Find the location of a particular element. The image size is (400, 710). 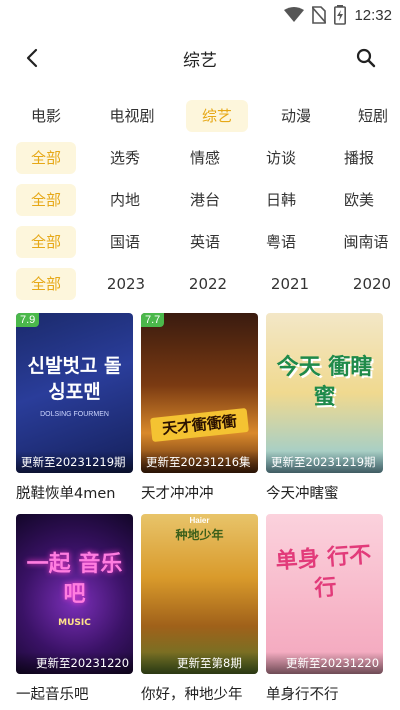

chip-year-2022: 2022 is located at coordinates (208, 284).